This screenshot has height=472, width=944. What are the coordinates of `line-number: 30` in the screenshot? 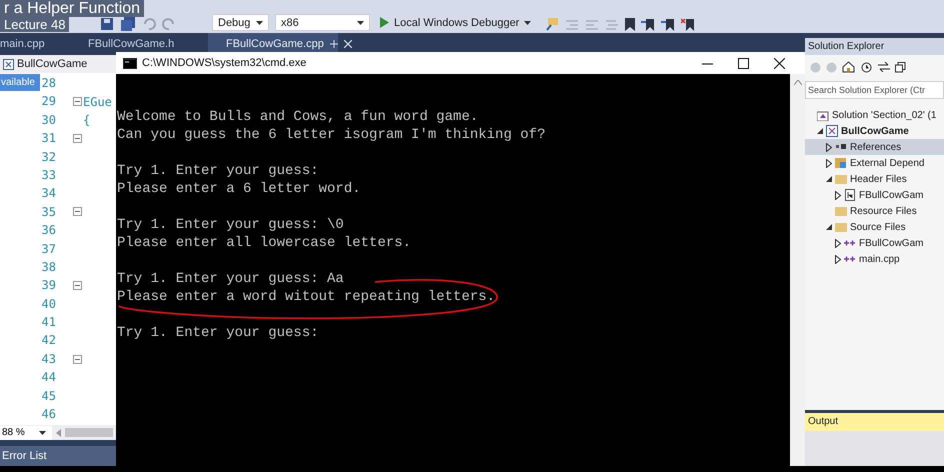 It's located at (49, 120).